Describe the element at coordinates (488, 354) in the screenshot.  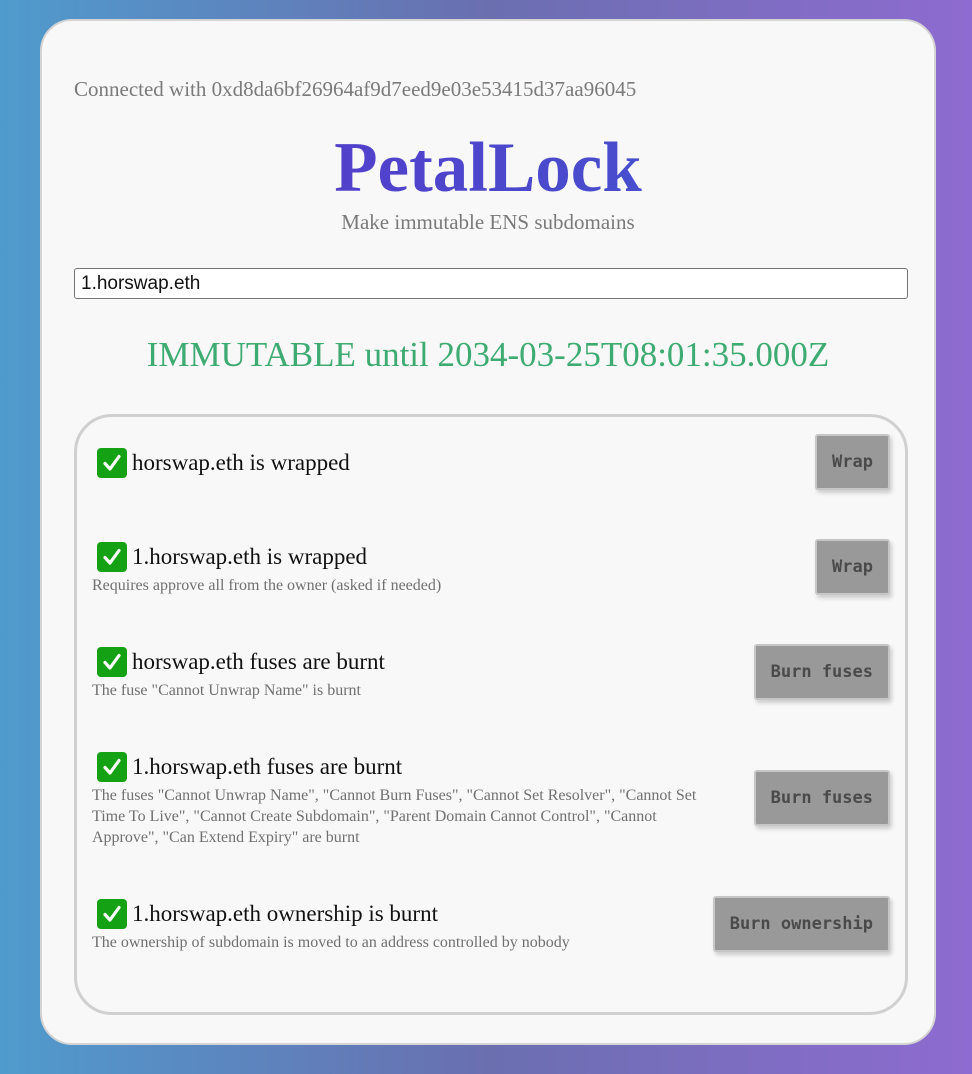
I see `immutable-status: IMMUTABLE until 2034-03-25T08:01:35.000Z` at that location.